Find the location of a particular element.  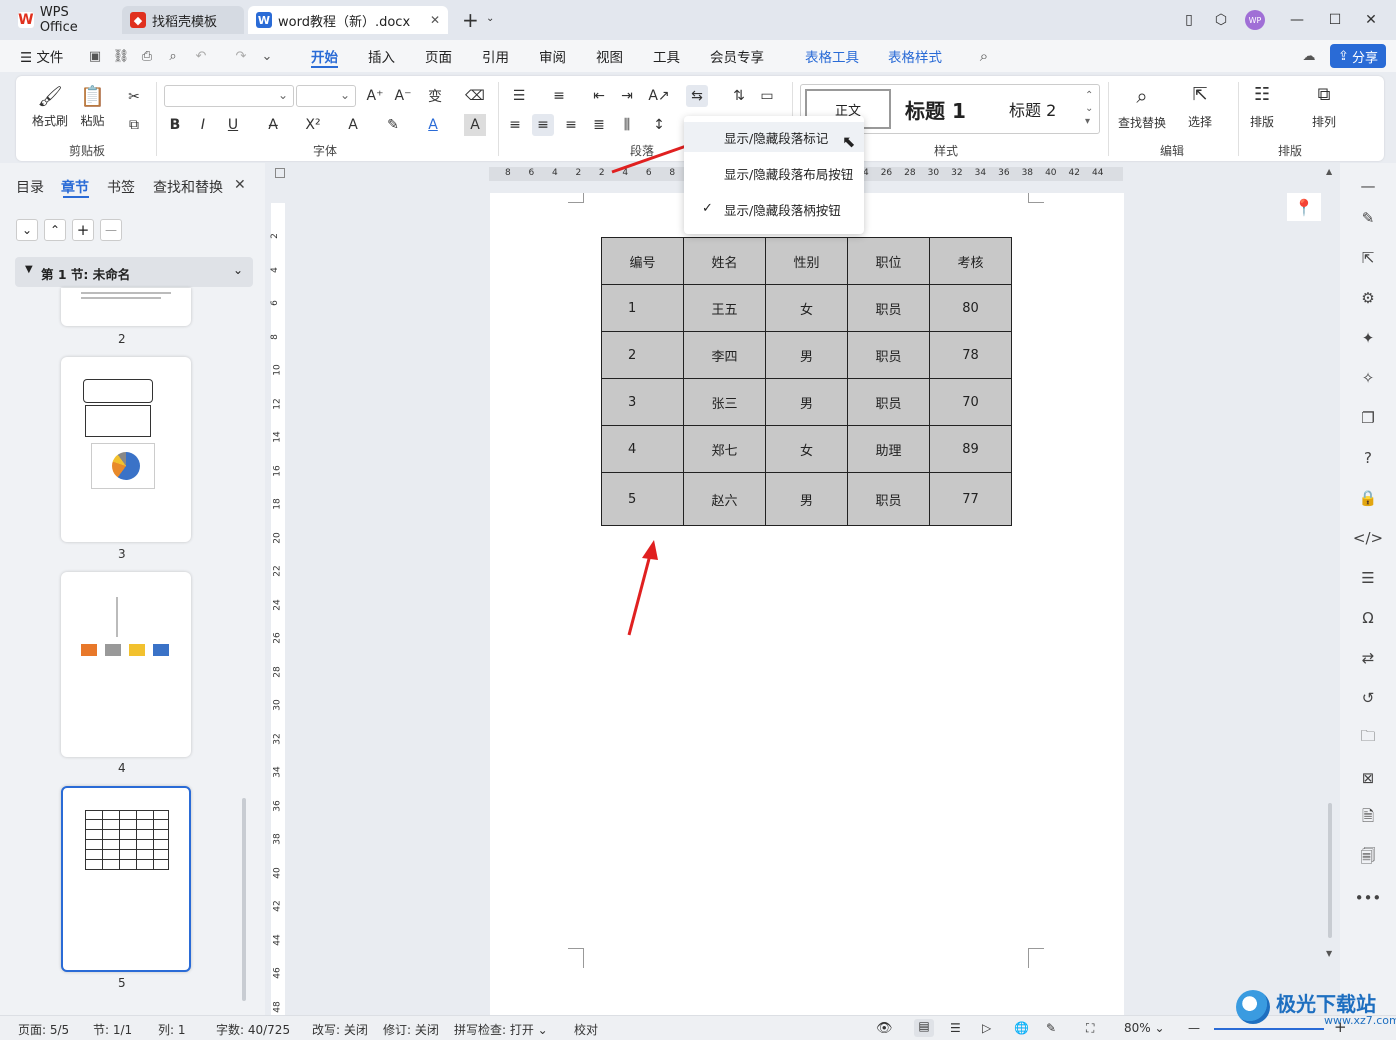

page-view-icon: ▤ is located at coordinates (924, 1028).